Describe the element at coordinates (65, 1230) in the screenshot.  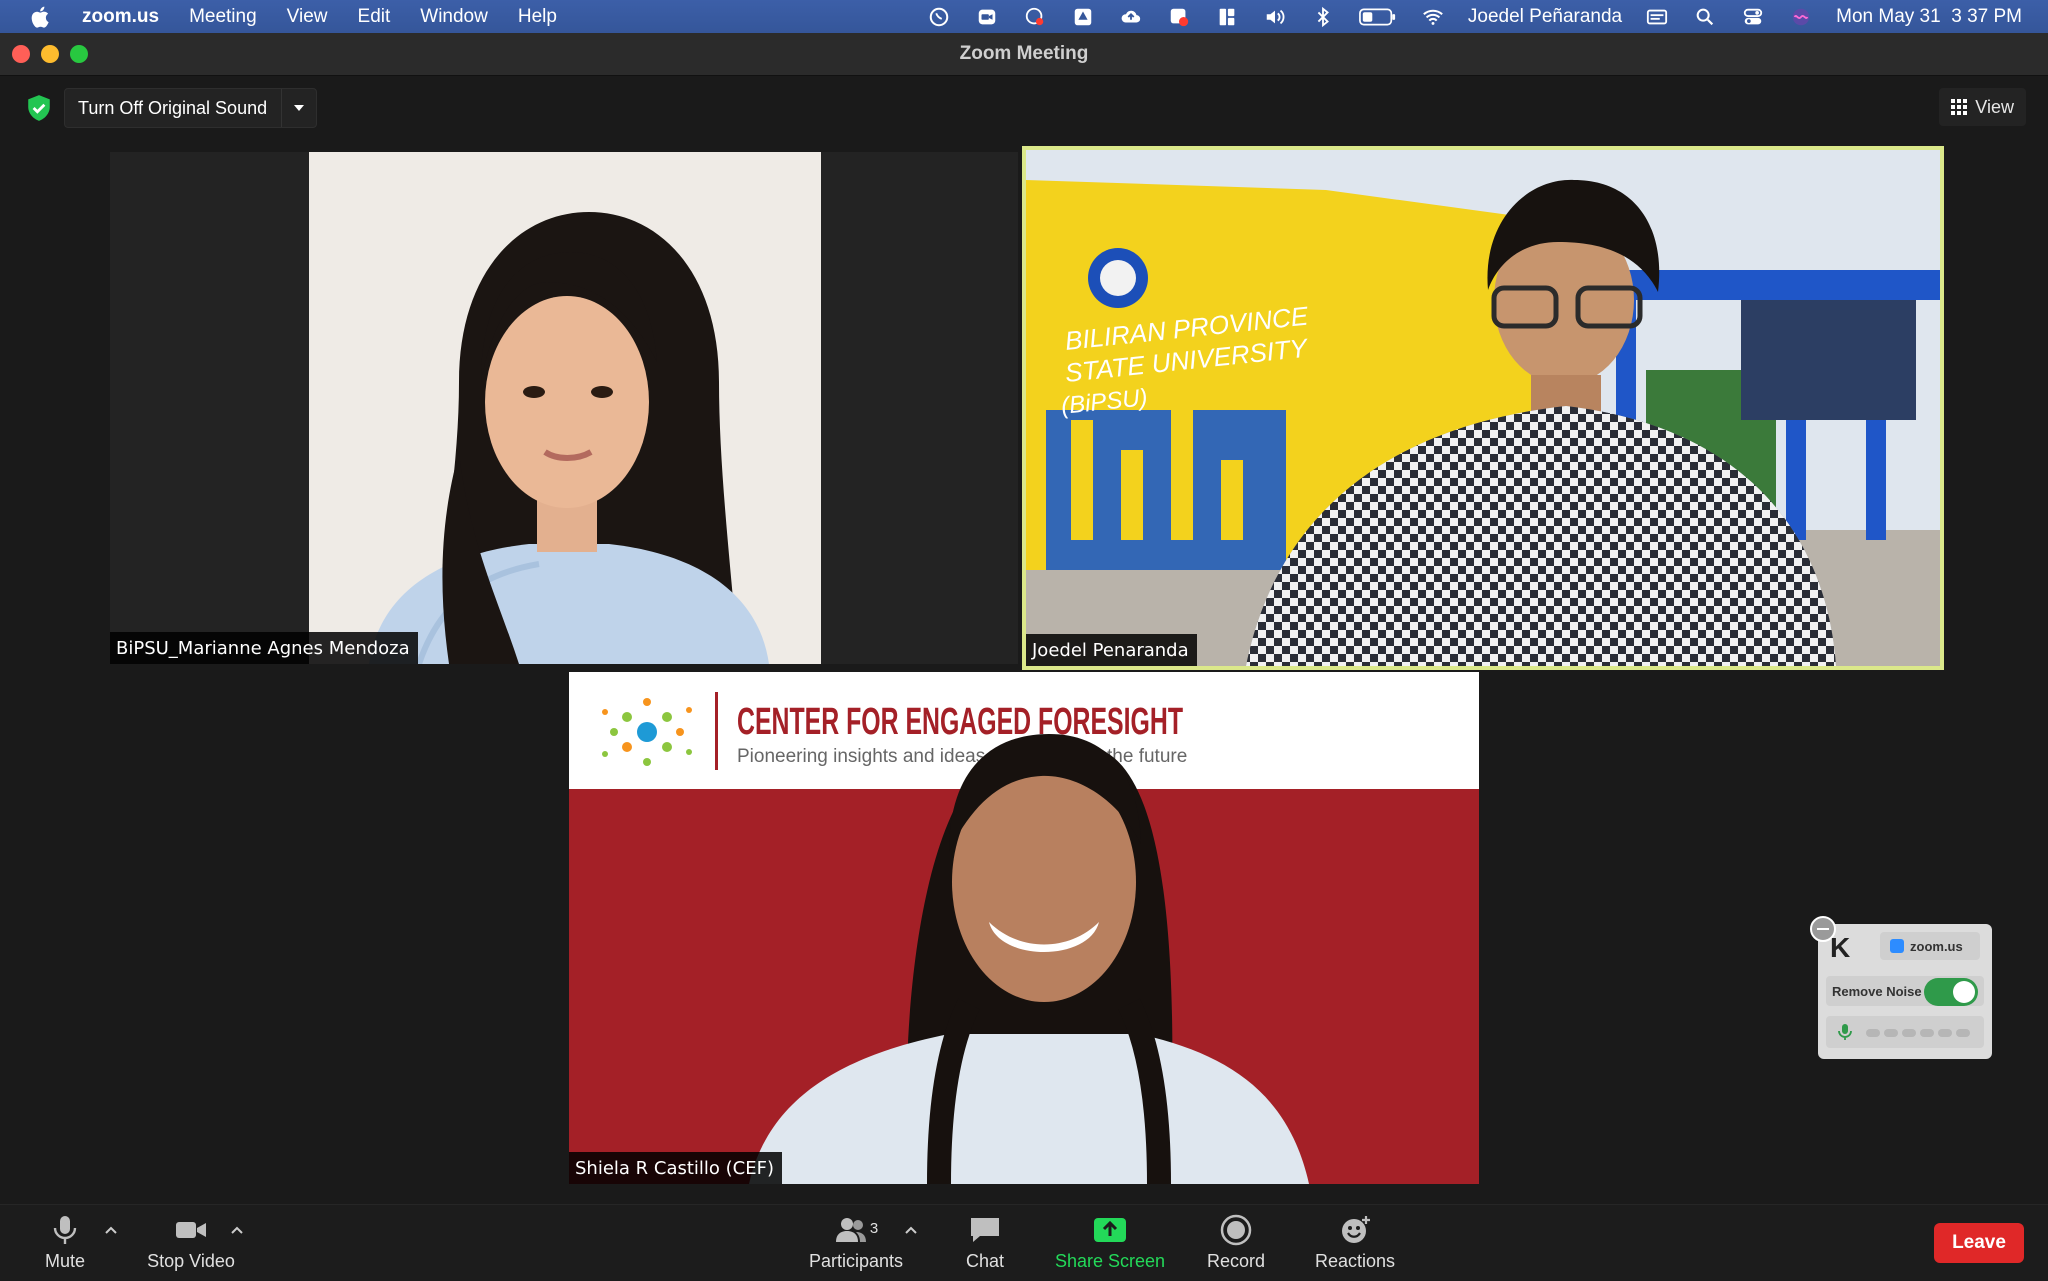
I see `microphone-icon` at that location.